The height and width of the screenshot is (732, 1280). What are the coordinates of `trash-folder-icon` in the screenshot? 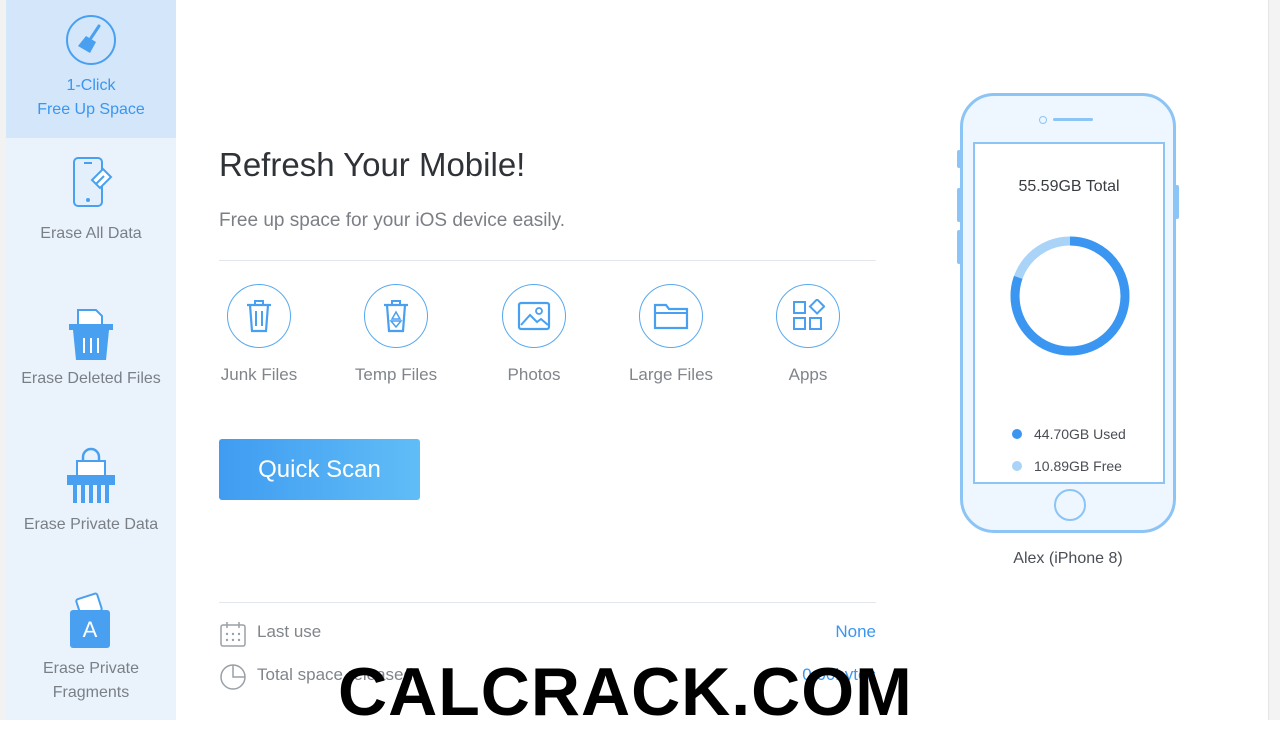 It's located at (91, 334).